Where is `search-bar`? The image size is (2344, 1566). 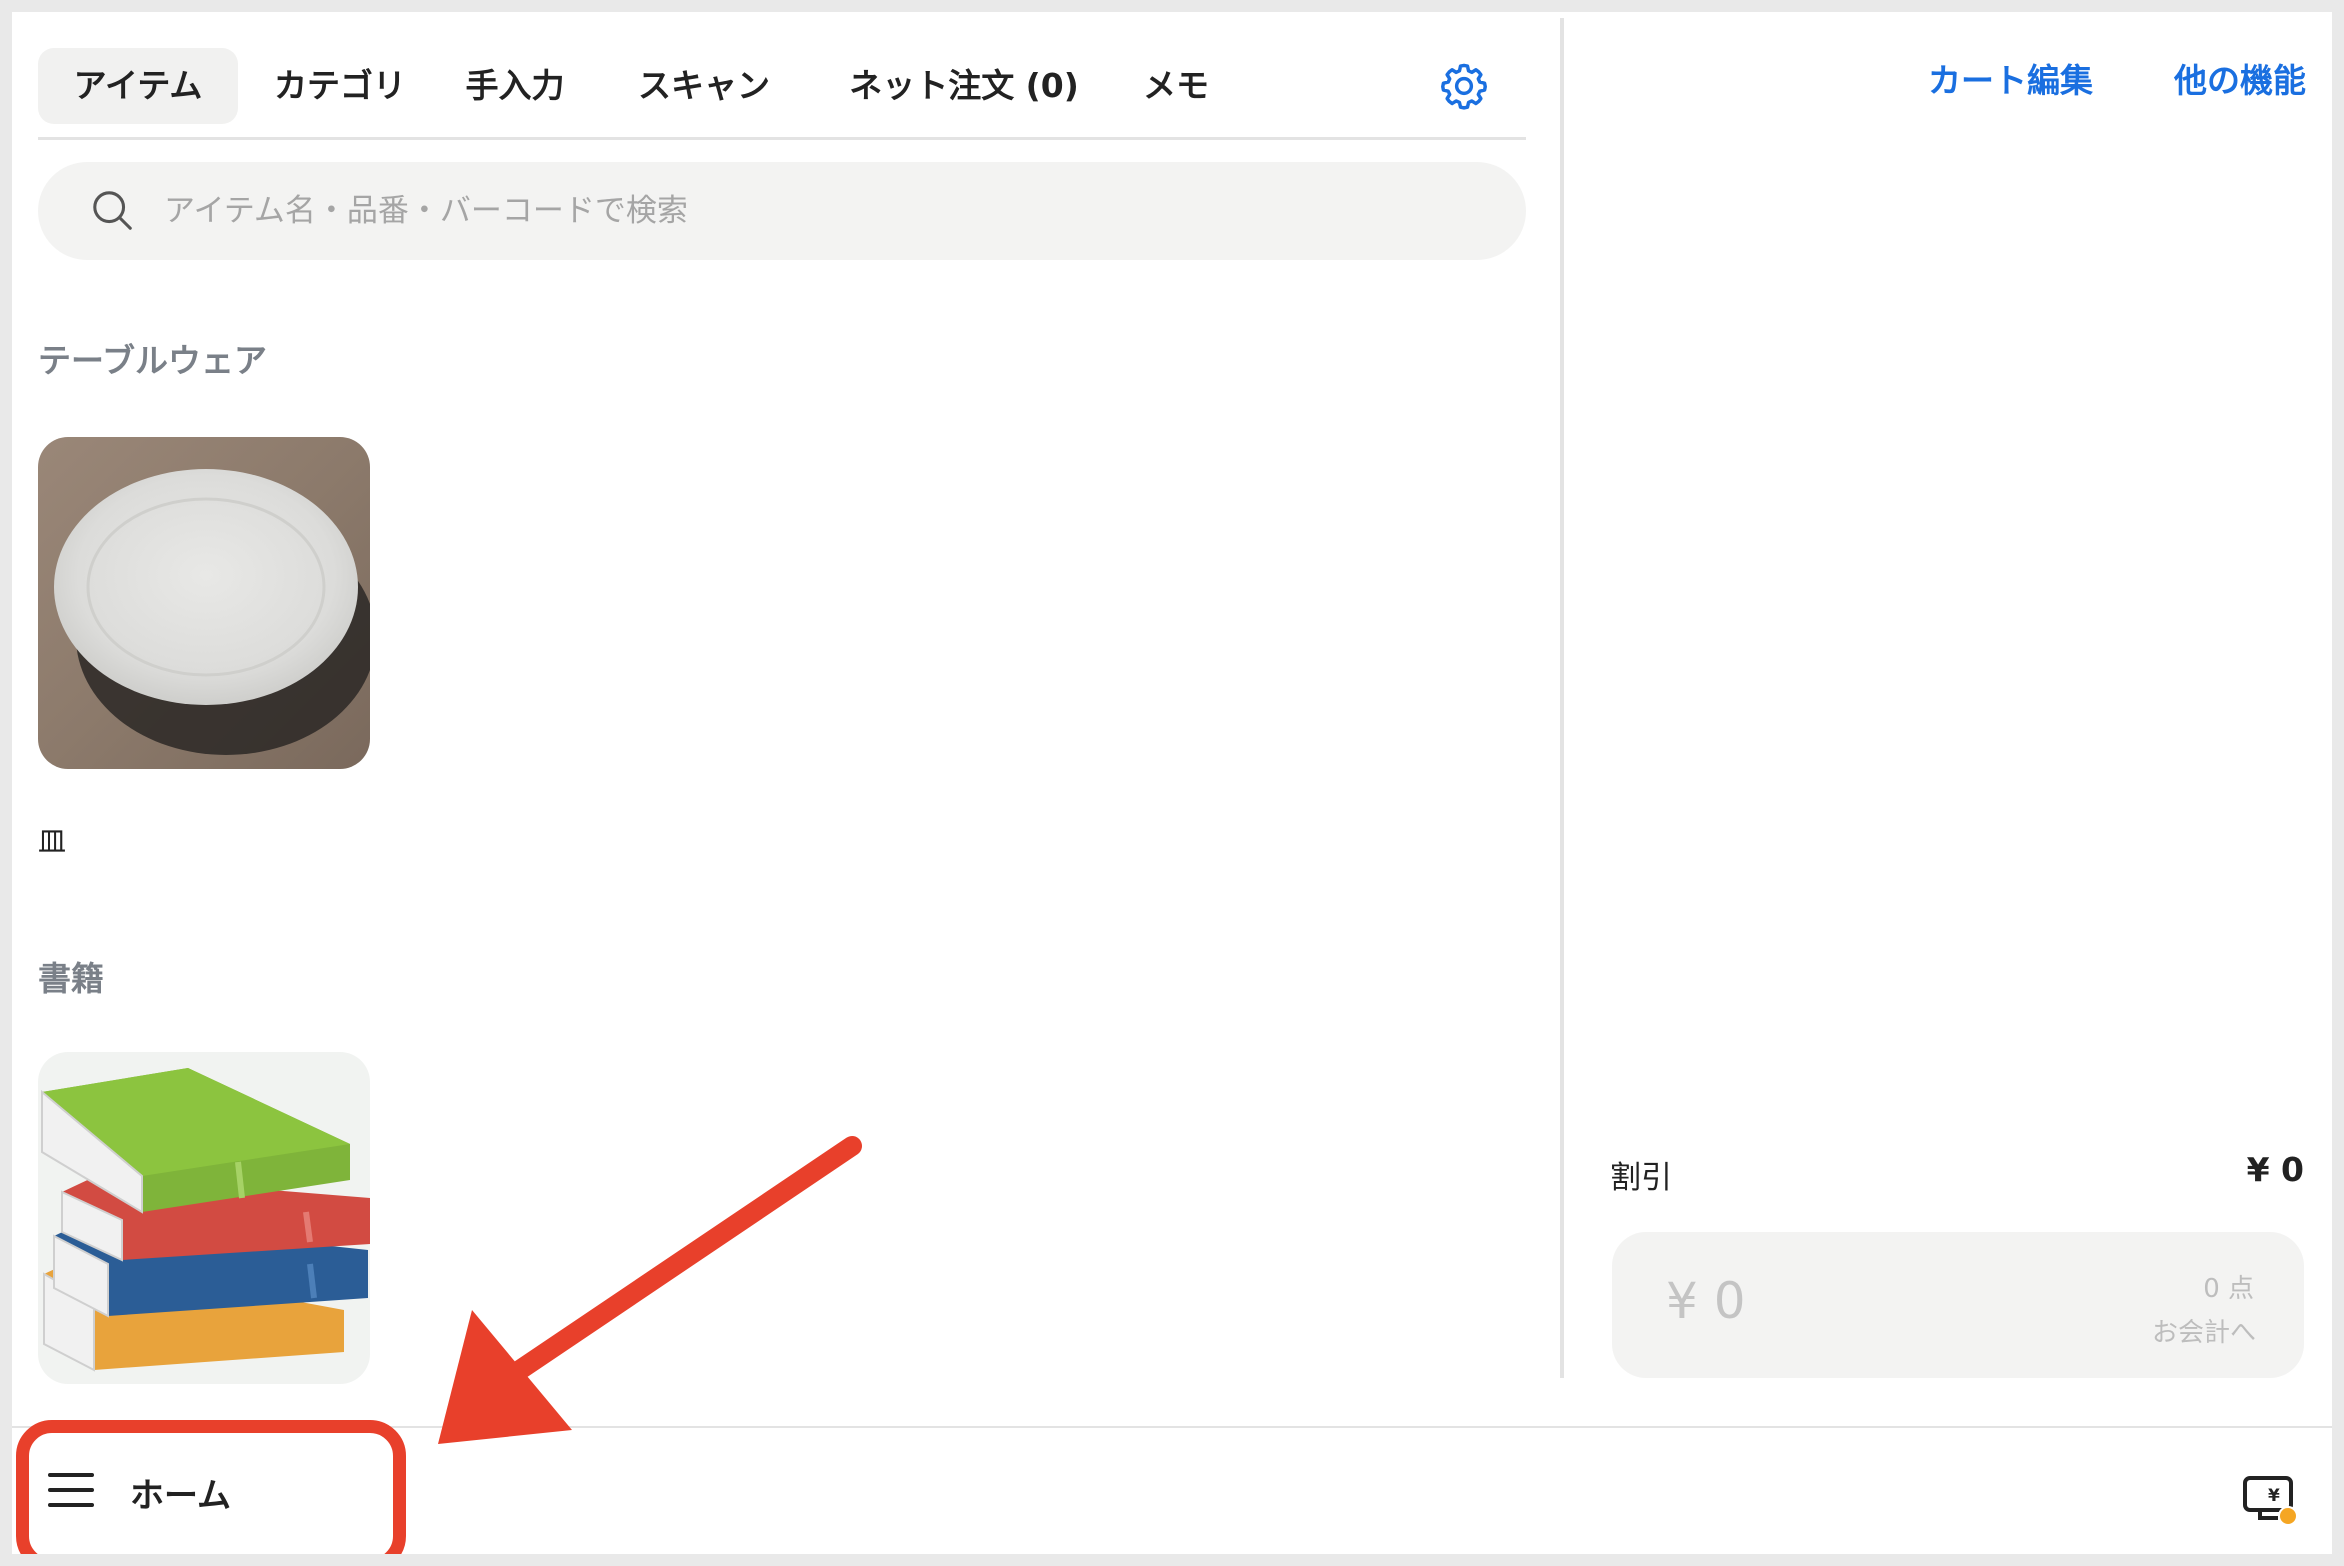
search-bar is located at coordinates (782, 211).